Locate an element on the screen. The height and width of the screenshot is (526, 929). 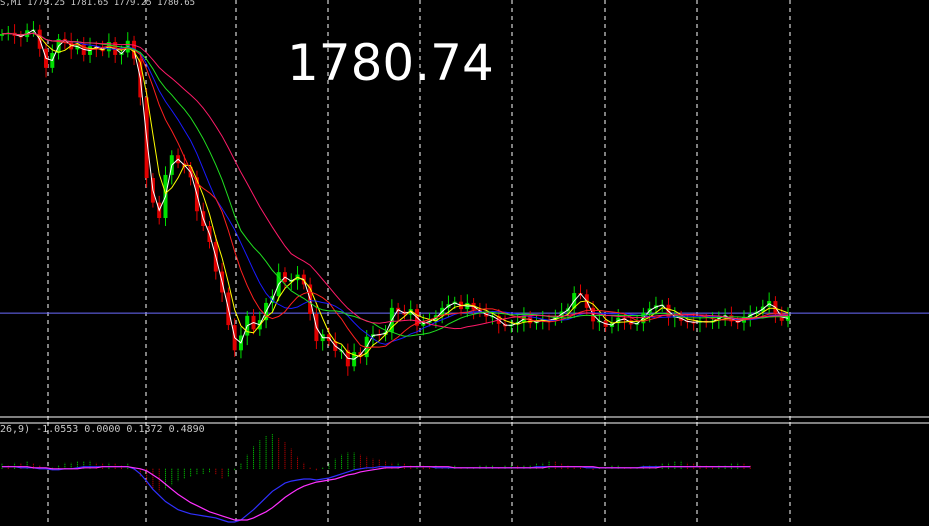
signal-line is located at coordinates (376, 493).